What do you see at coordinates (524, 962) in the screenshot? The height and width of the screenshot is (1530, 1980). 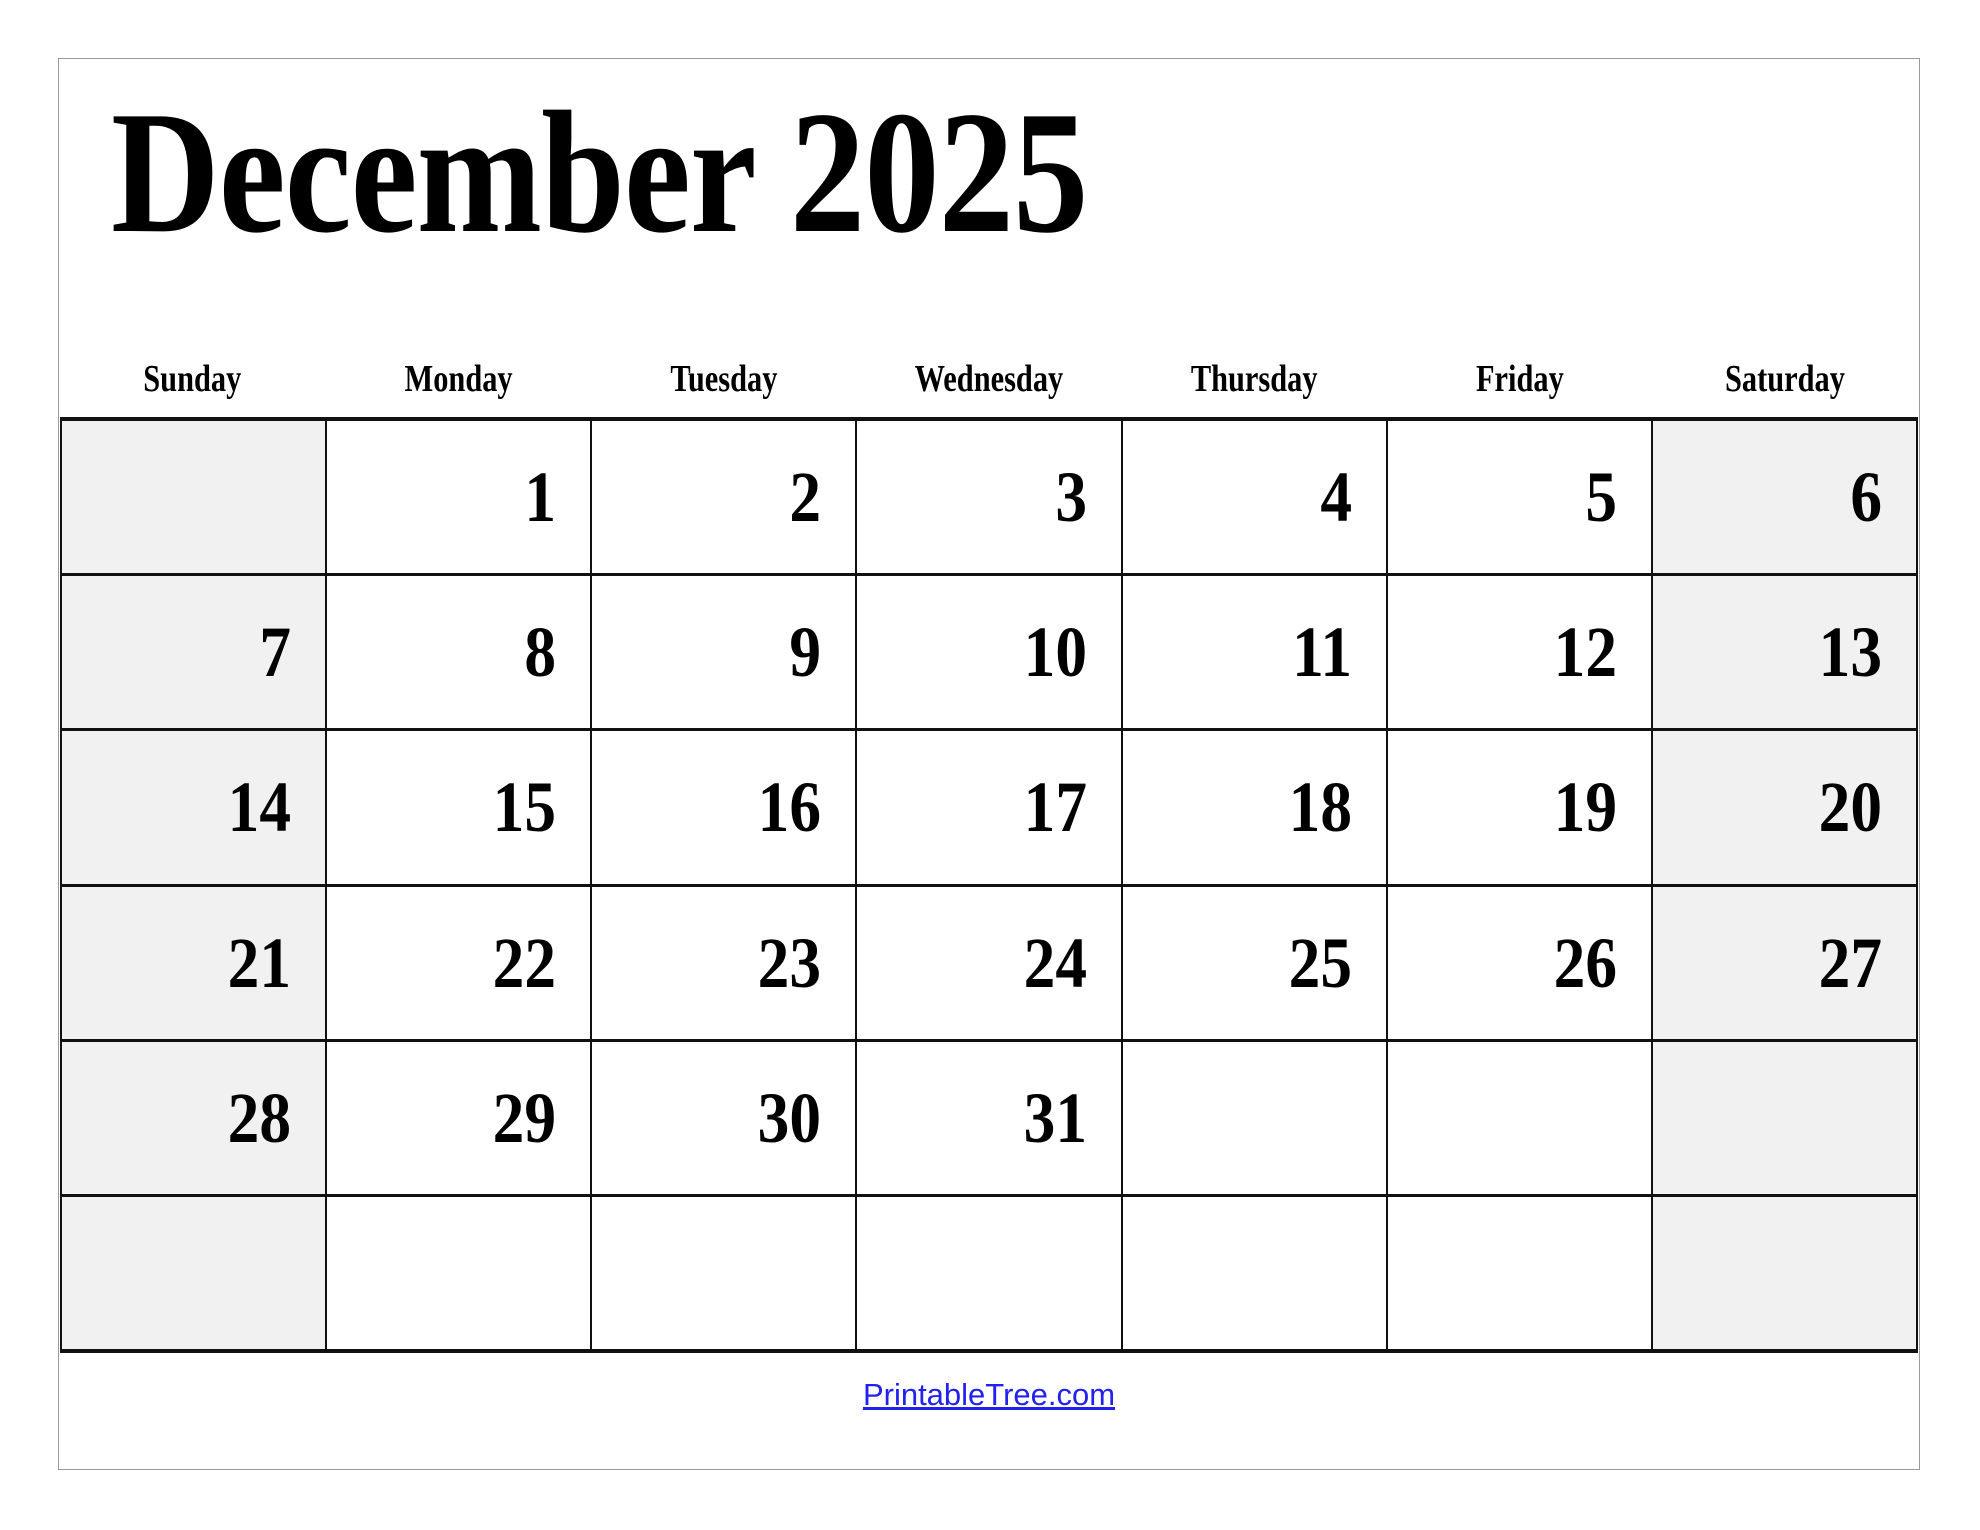 I see `day-number: 22` at bounding box center [524, 962].